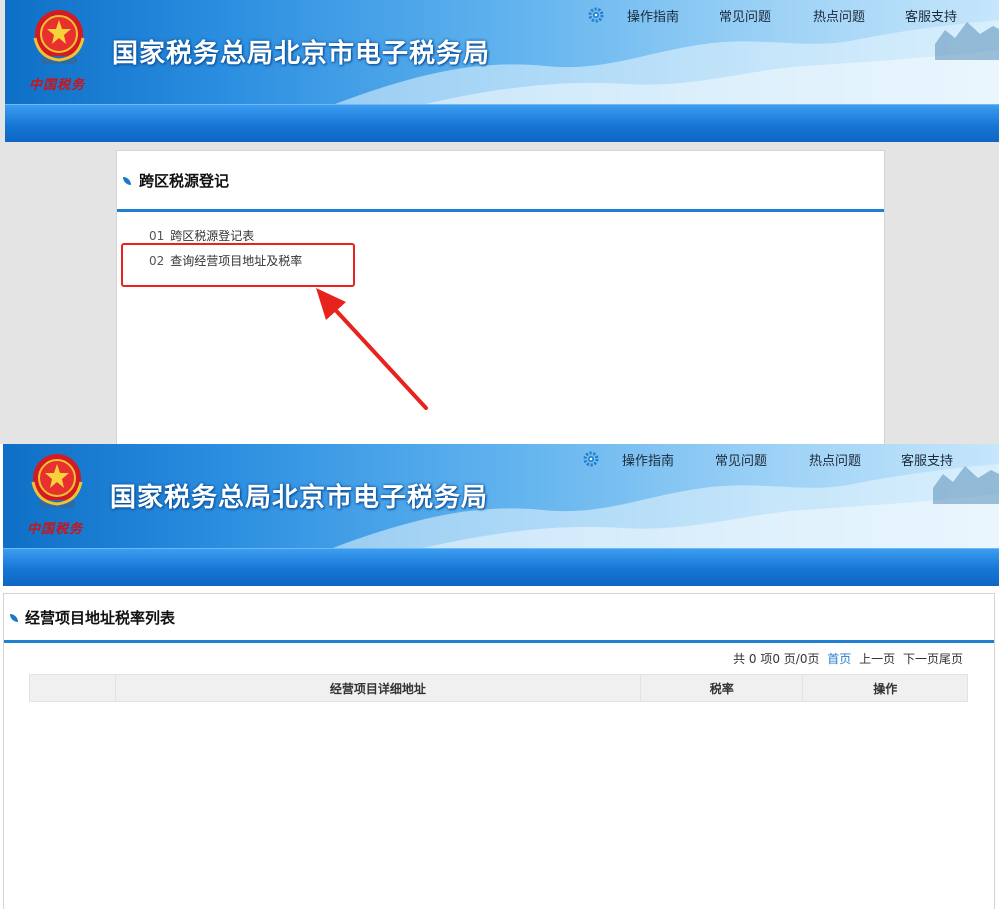 This screenshot has width=999, height=909. I want to click on menu-item-register-form: 01 跨区税源登记表, so click(201, 235).